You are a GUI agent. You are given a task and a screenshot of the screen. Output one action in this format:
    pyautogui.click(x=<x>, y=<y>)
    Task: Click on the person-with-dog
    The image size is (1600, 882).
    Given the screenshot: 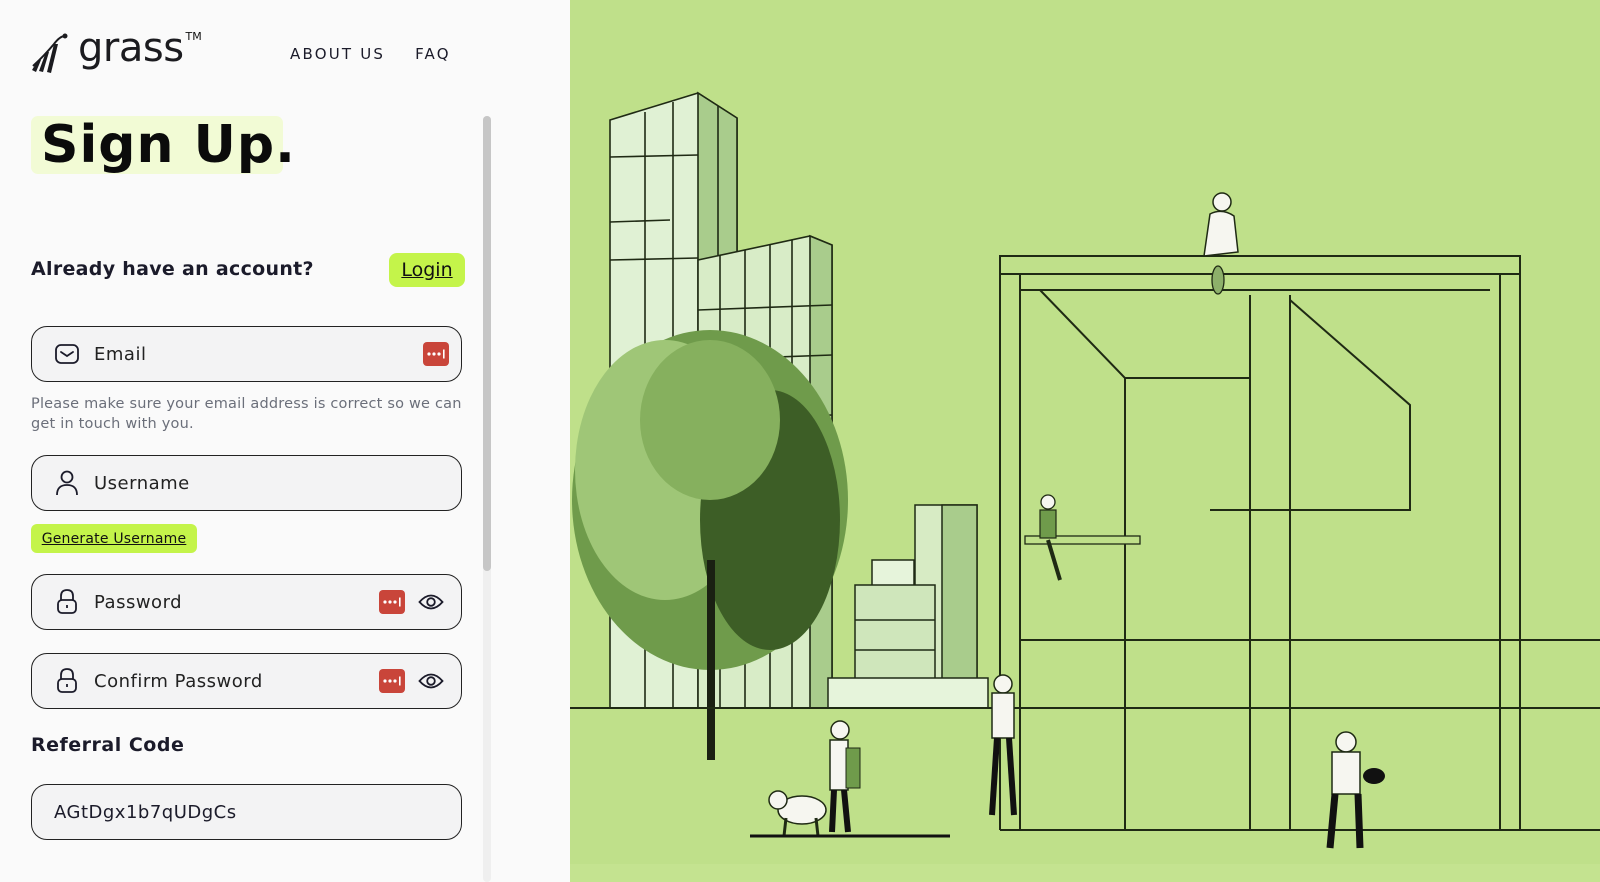 What is the action you would take?
    pyautogui.click(x=845, y=776)
    